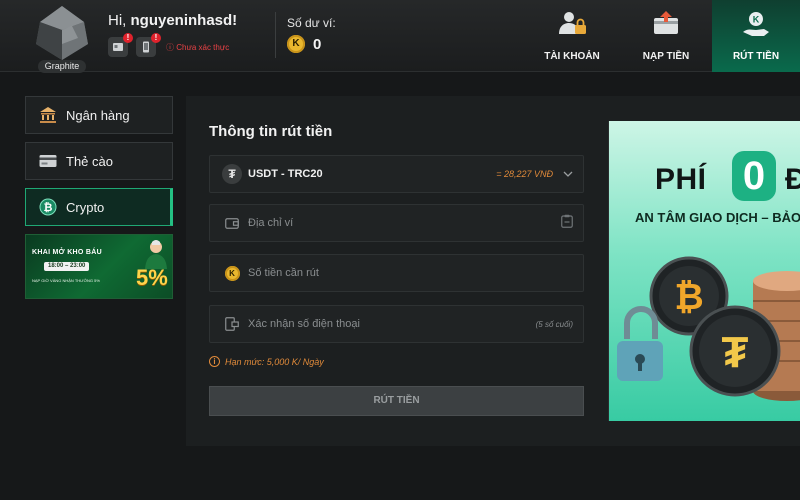 The height and width of the screenshot is (500, 800). What do you see at coordinates (392, 324) in the screenshot?
I see `phone-confirm-input` at bounding box center [392, 324].